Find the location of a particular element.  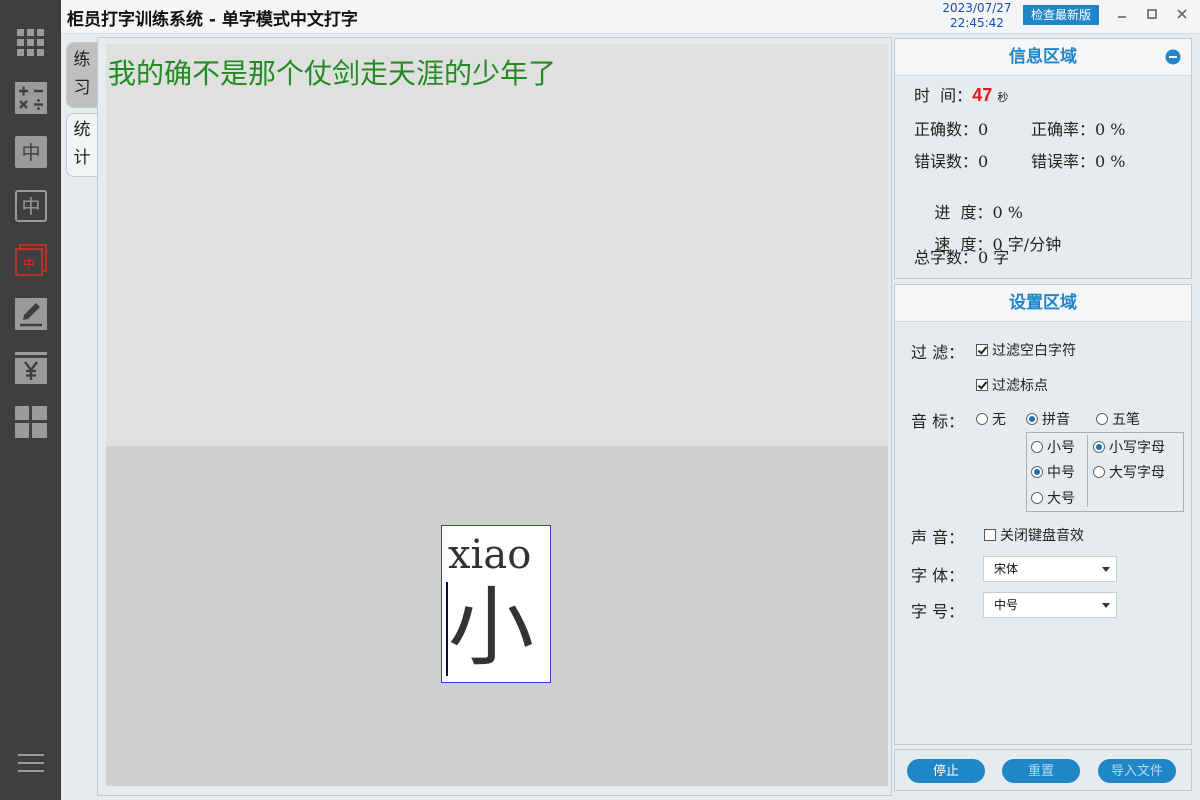

practice-text: 我的确不是那个仗剑走天涯的少年了 is located at coordinates (332, 73).